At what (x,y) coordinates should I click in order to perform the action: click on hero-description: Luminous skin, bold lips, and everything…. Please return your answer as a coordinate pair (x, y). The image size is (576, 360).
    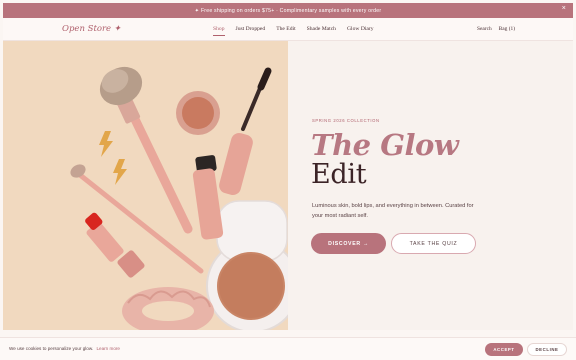
    Looking at the image, I should click on (393, 211).